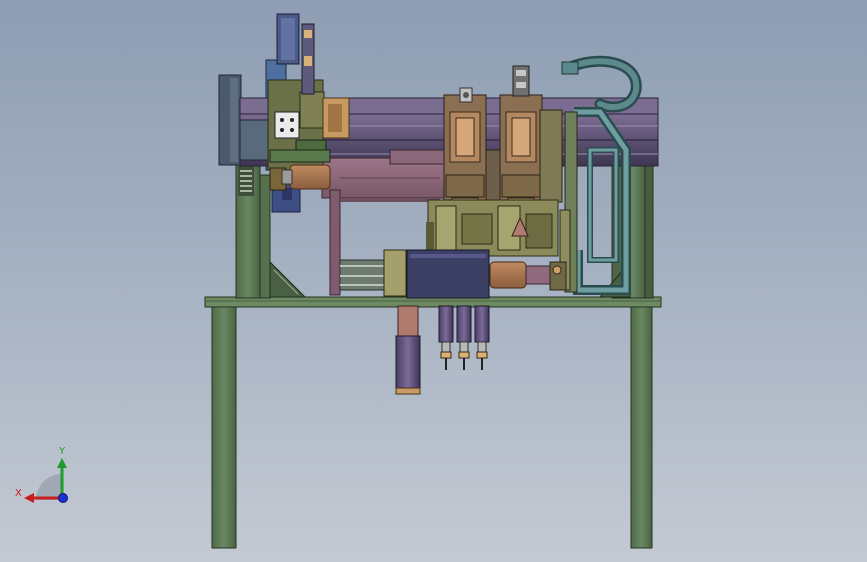 Image resolution: width=867 pixels, height=562 pixels. I want to click on y-axis-label: Y, so click(62, 451).